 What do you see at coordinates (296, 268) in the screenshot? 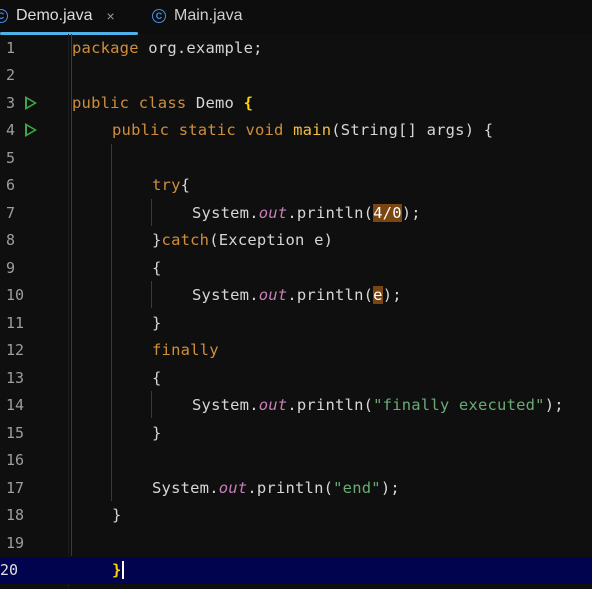
I see `code-line: 9 {` at bounding box center [296, 268].